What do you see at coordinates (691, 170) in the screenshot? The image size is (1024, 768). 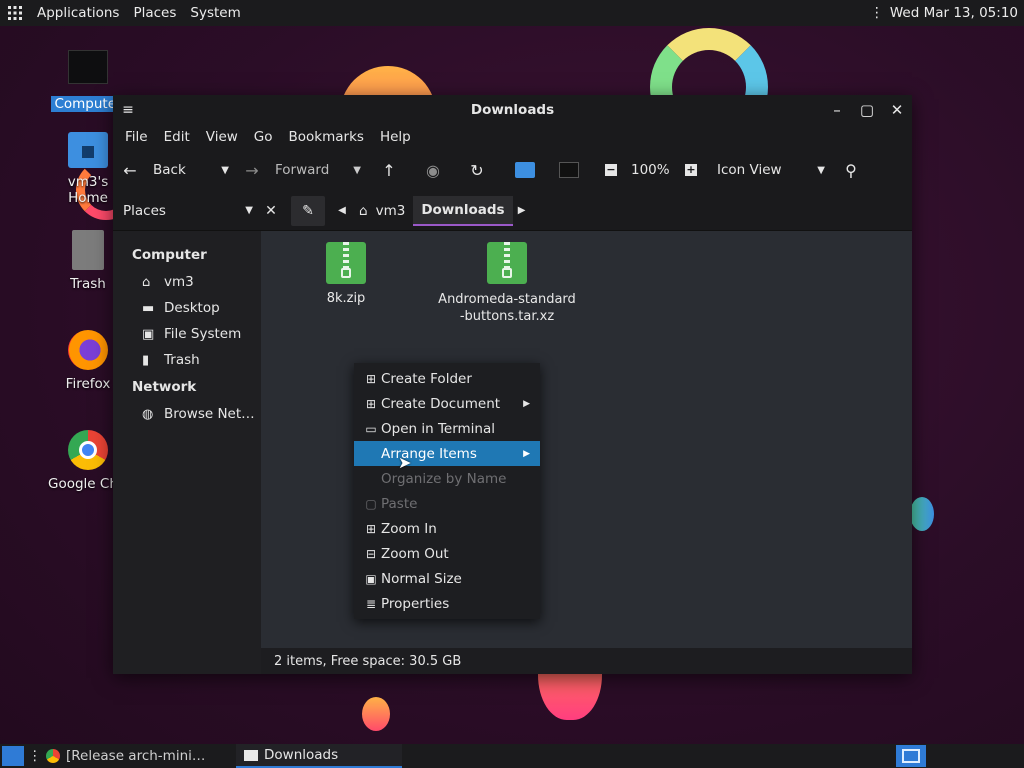 I see `zoom-in-button: +` at bounding box center [691, 170].